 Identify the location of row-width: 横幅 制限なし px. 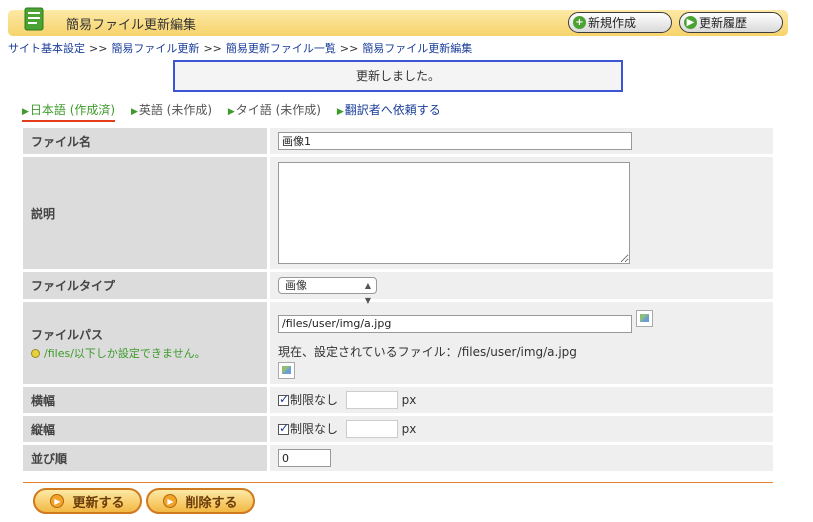
(398, 400).